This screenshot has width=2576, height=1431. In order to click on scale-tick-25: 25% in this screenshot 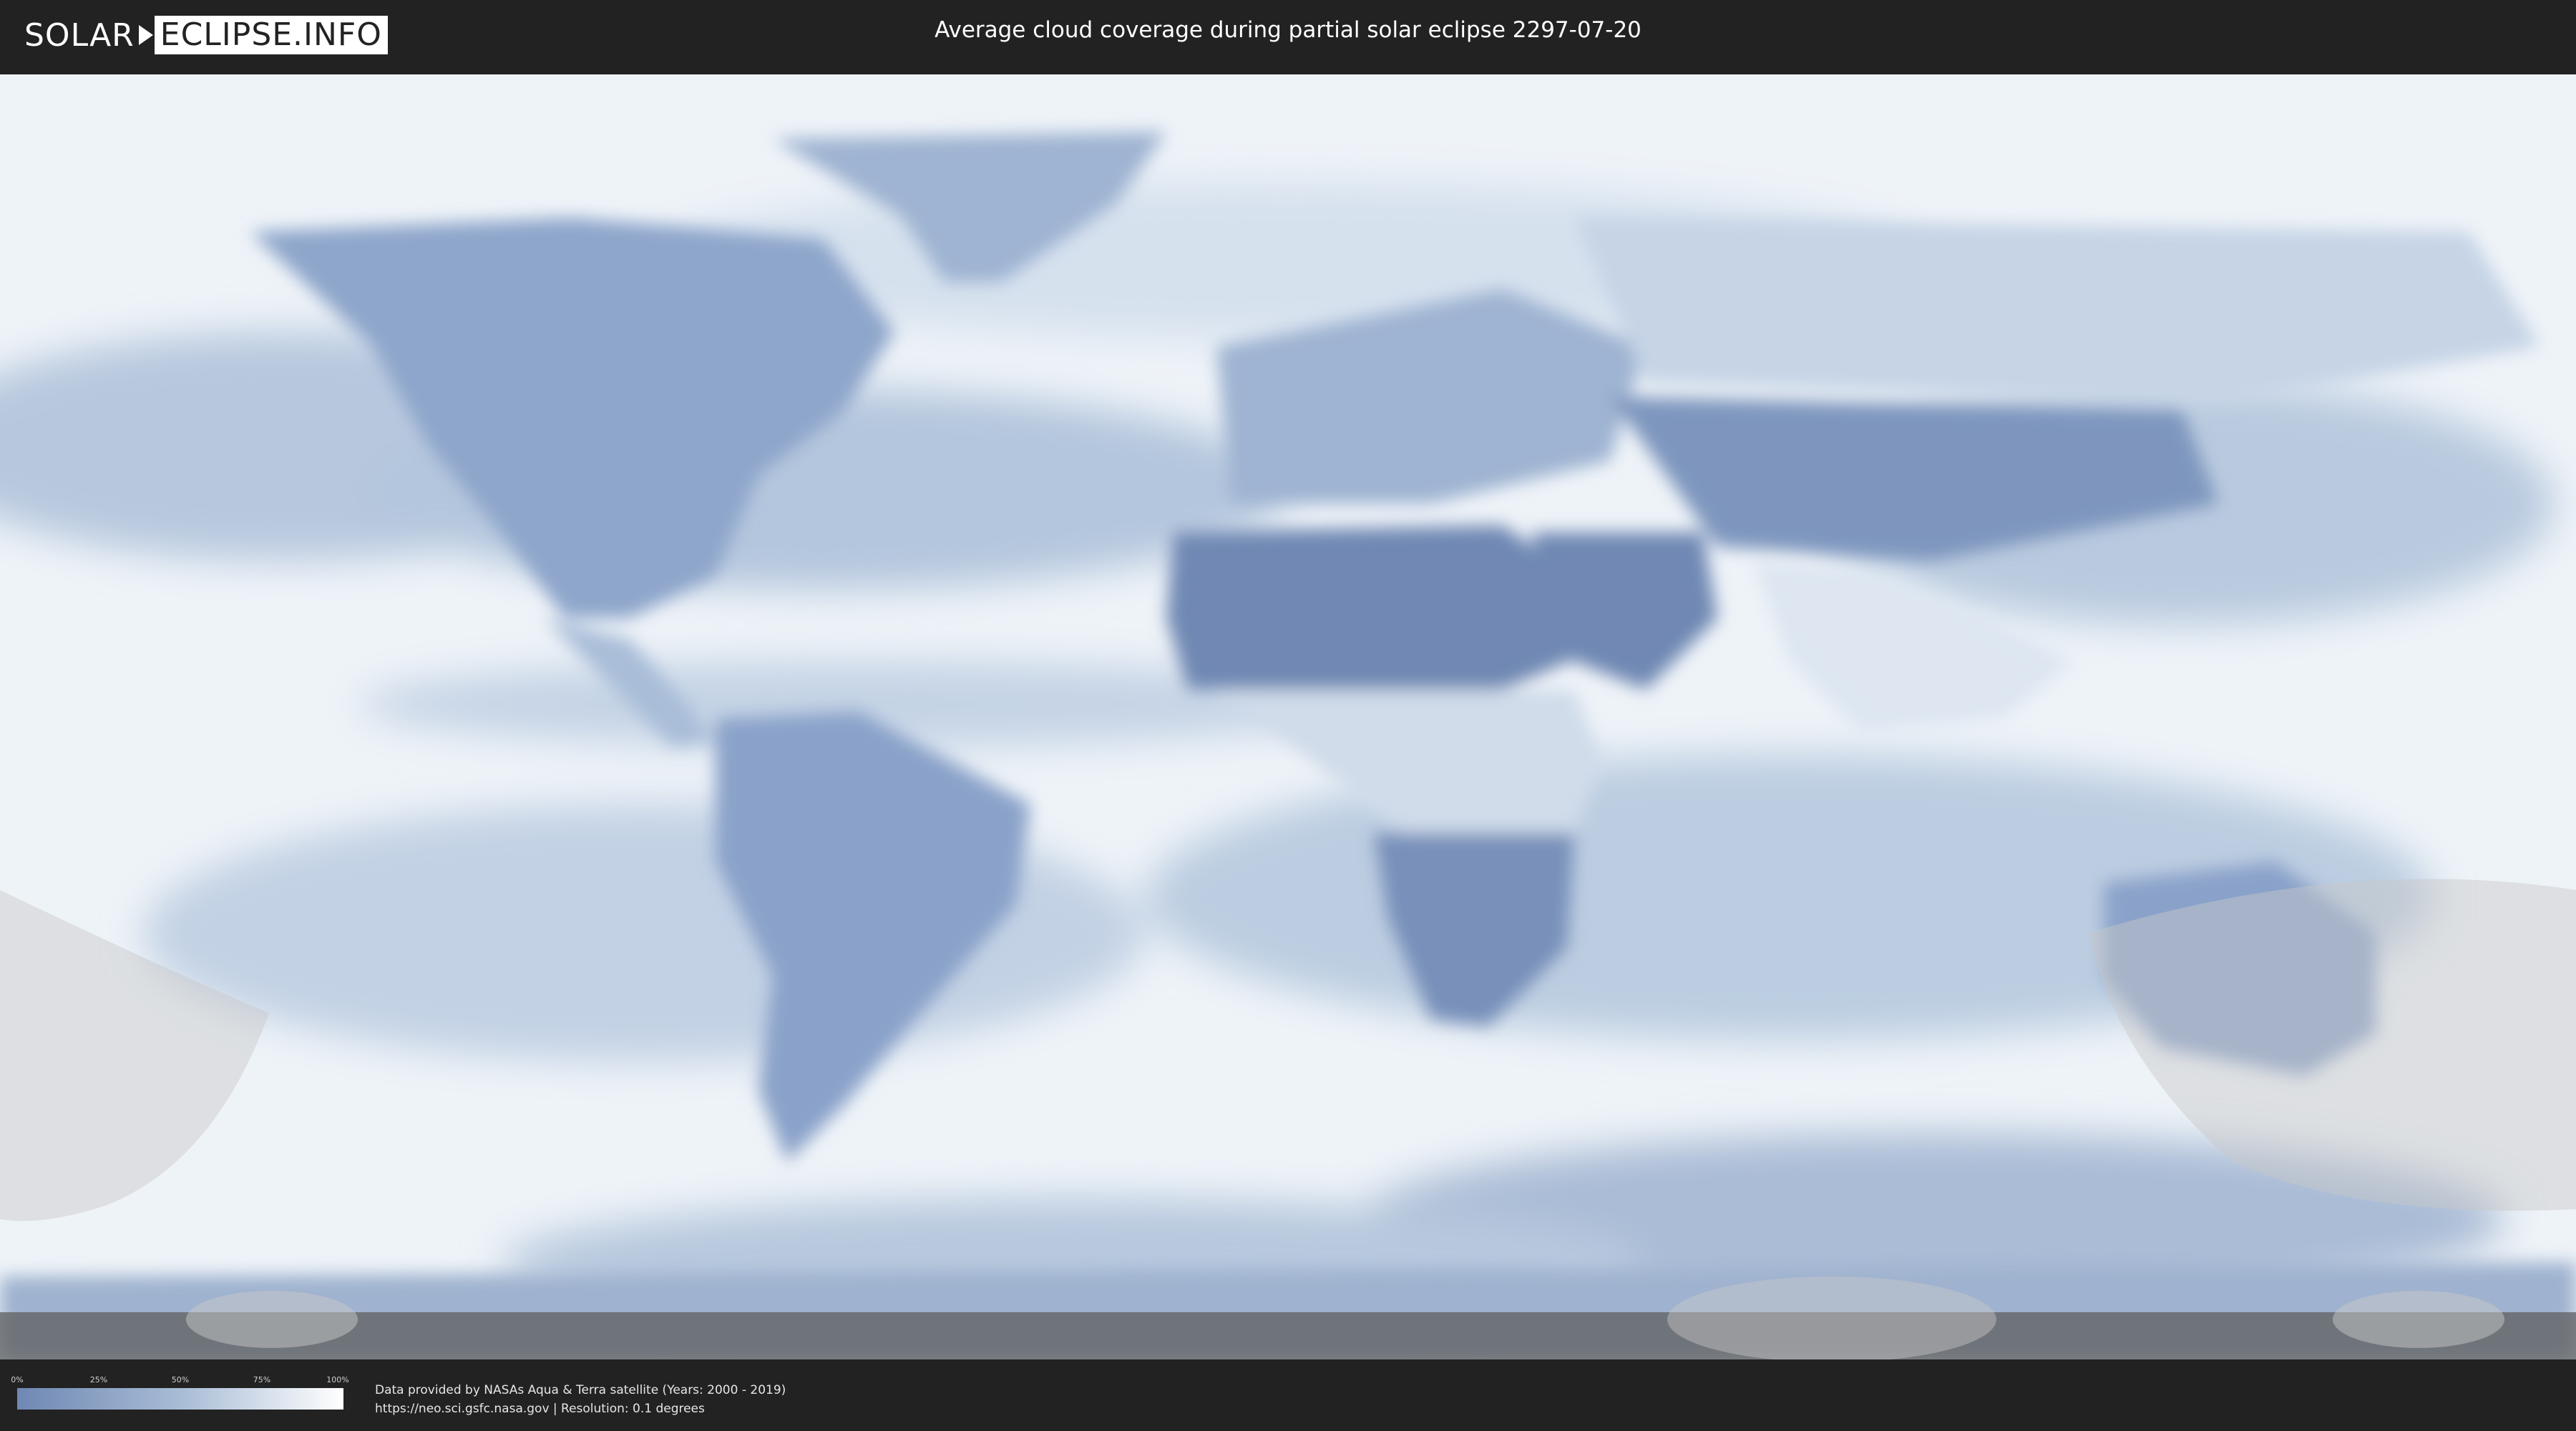, I will do `click(98, 1379)`.